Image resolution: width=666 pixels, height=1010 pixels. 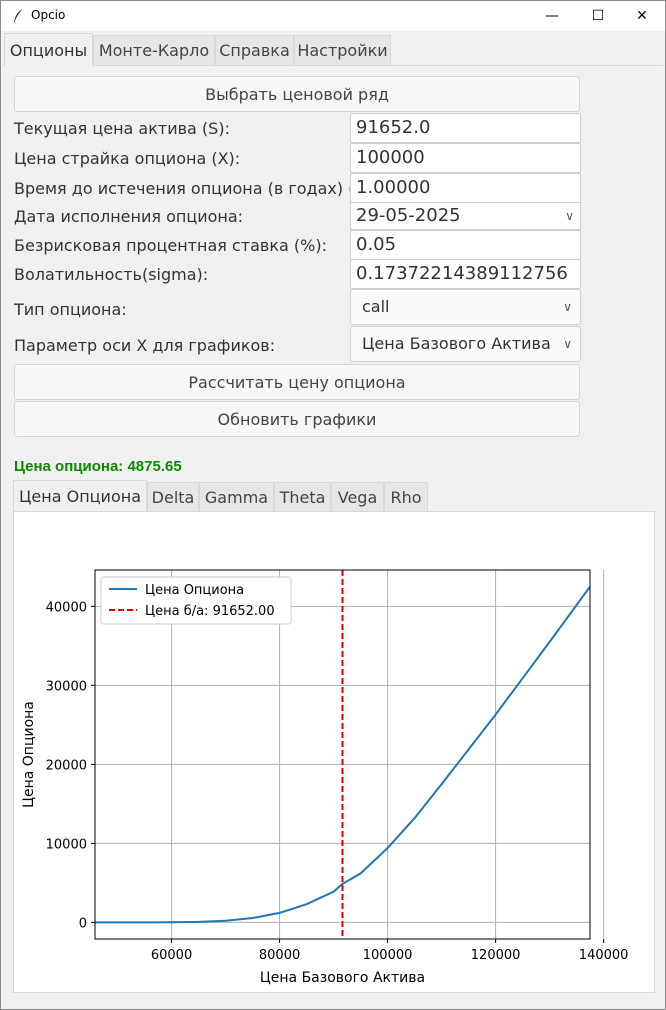 What do you see at coordinates (297, 419) in the screenshot?
I see `update-charts-button: Обновить графики` at bounding box center [297, 419].